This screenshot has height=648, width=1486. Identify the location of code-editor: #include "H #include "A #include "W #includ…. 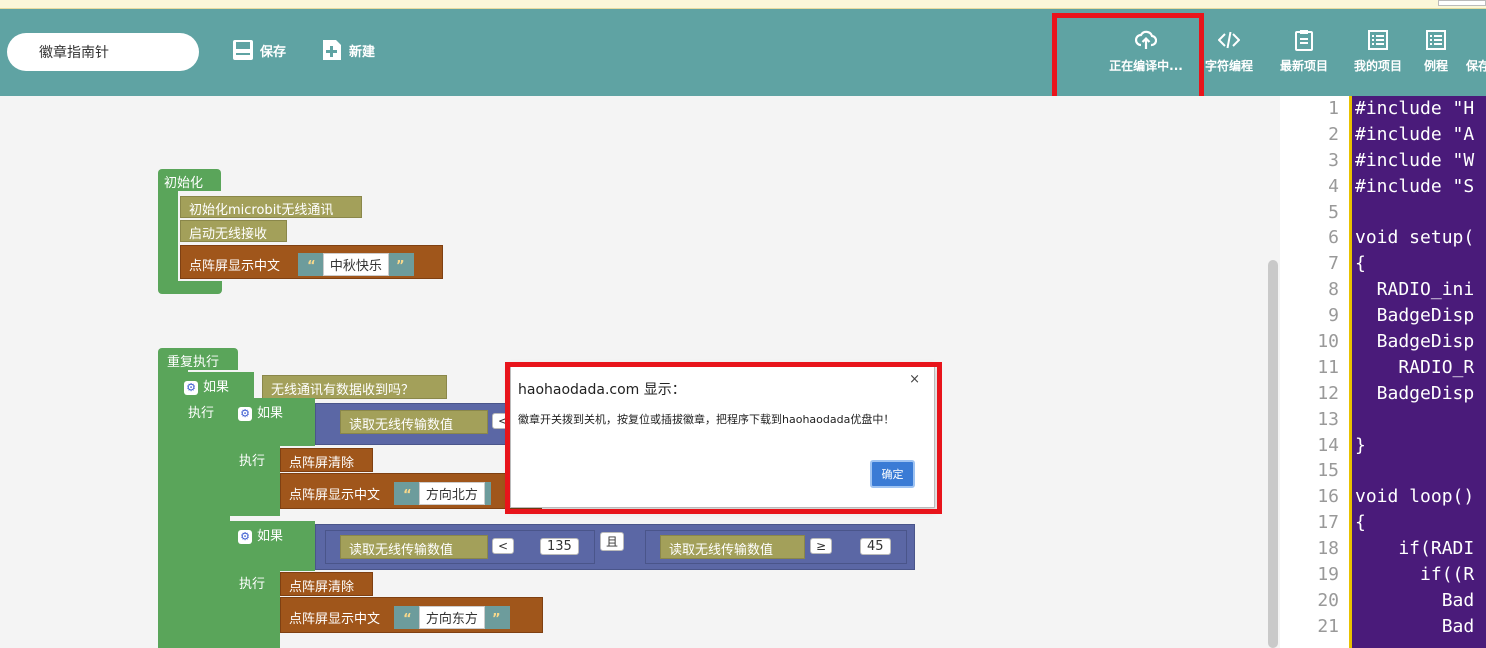
(1417, 372).